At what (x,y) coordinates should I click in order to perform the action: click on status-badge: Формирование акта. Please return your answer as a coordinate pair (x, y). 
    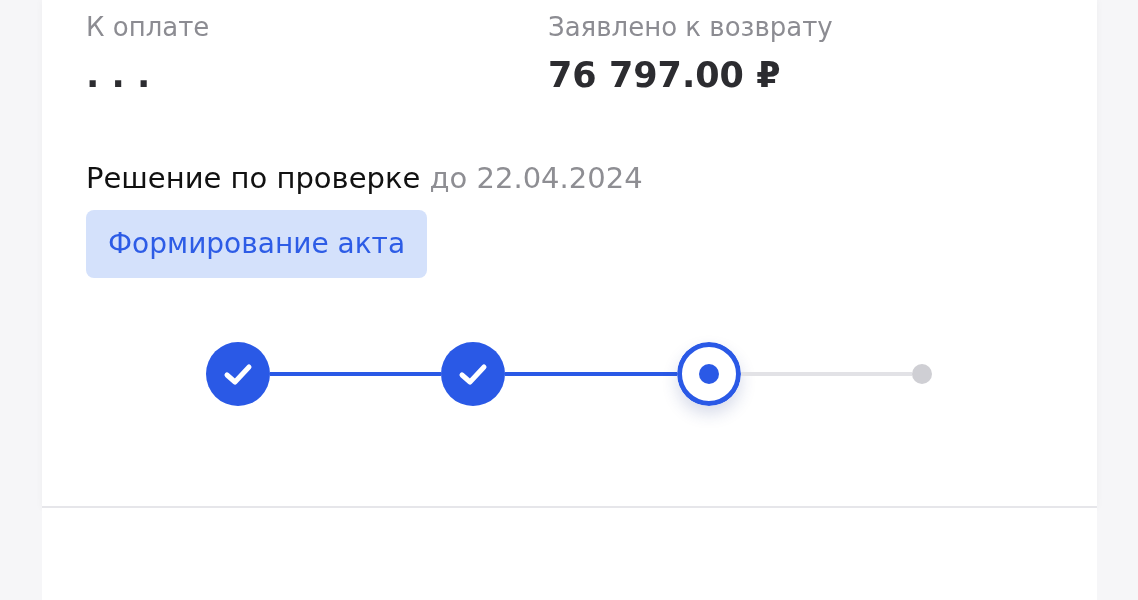
    Looking at the image, I should click on (257, 244).